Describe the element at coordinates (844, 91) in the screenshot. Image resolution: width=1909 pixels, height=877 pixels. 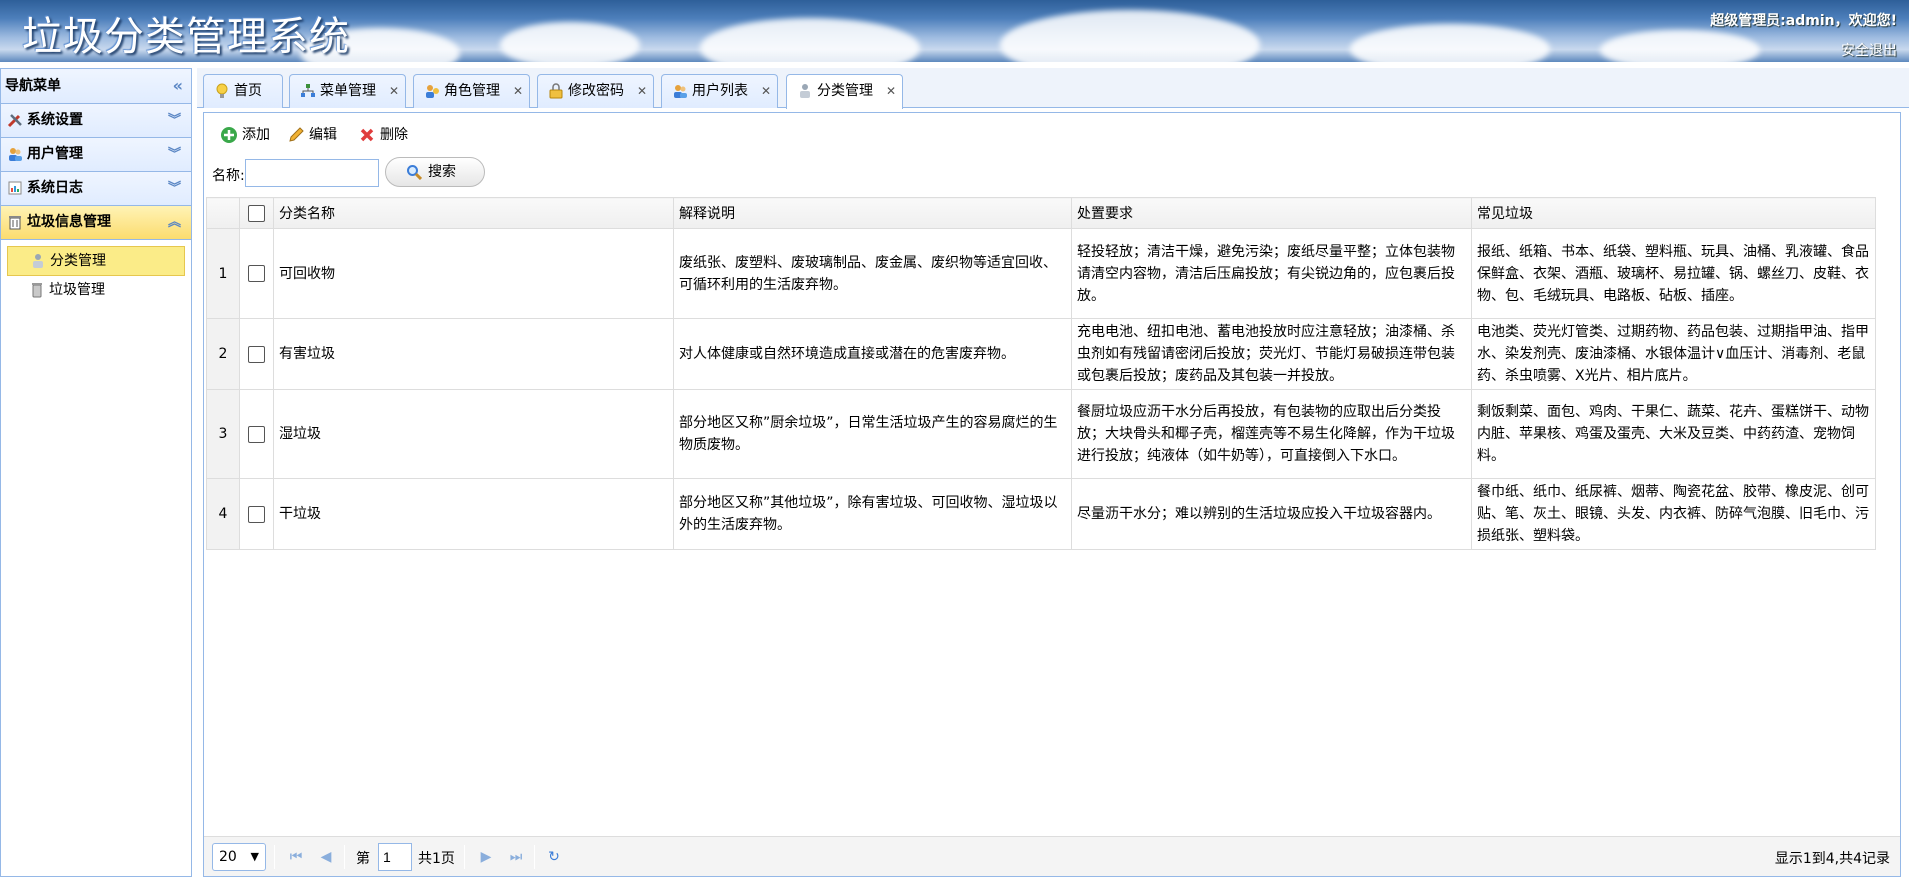
I see `tab-category-management: 分类管理 ✕` at that location.